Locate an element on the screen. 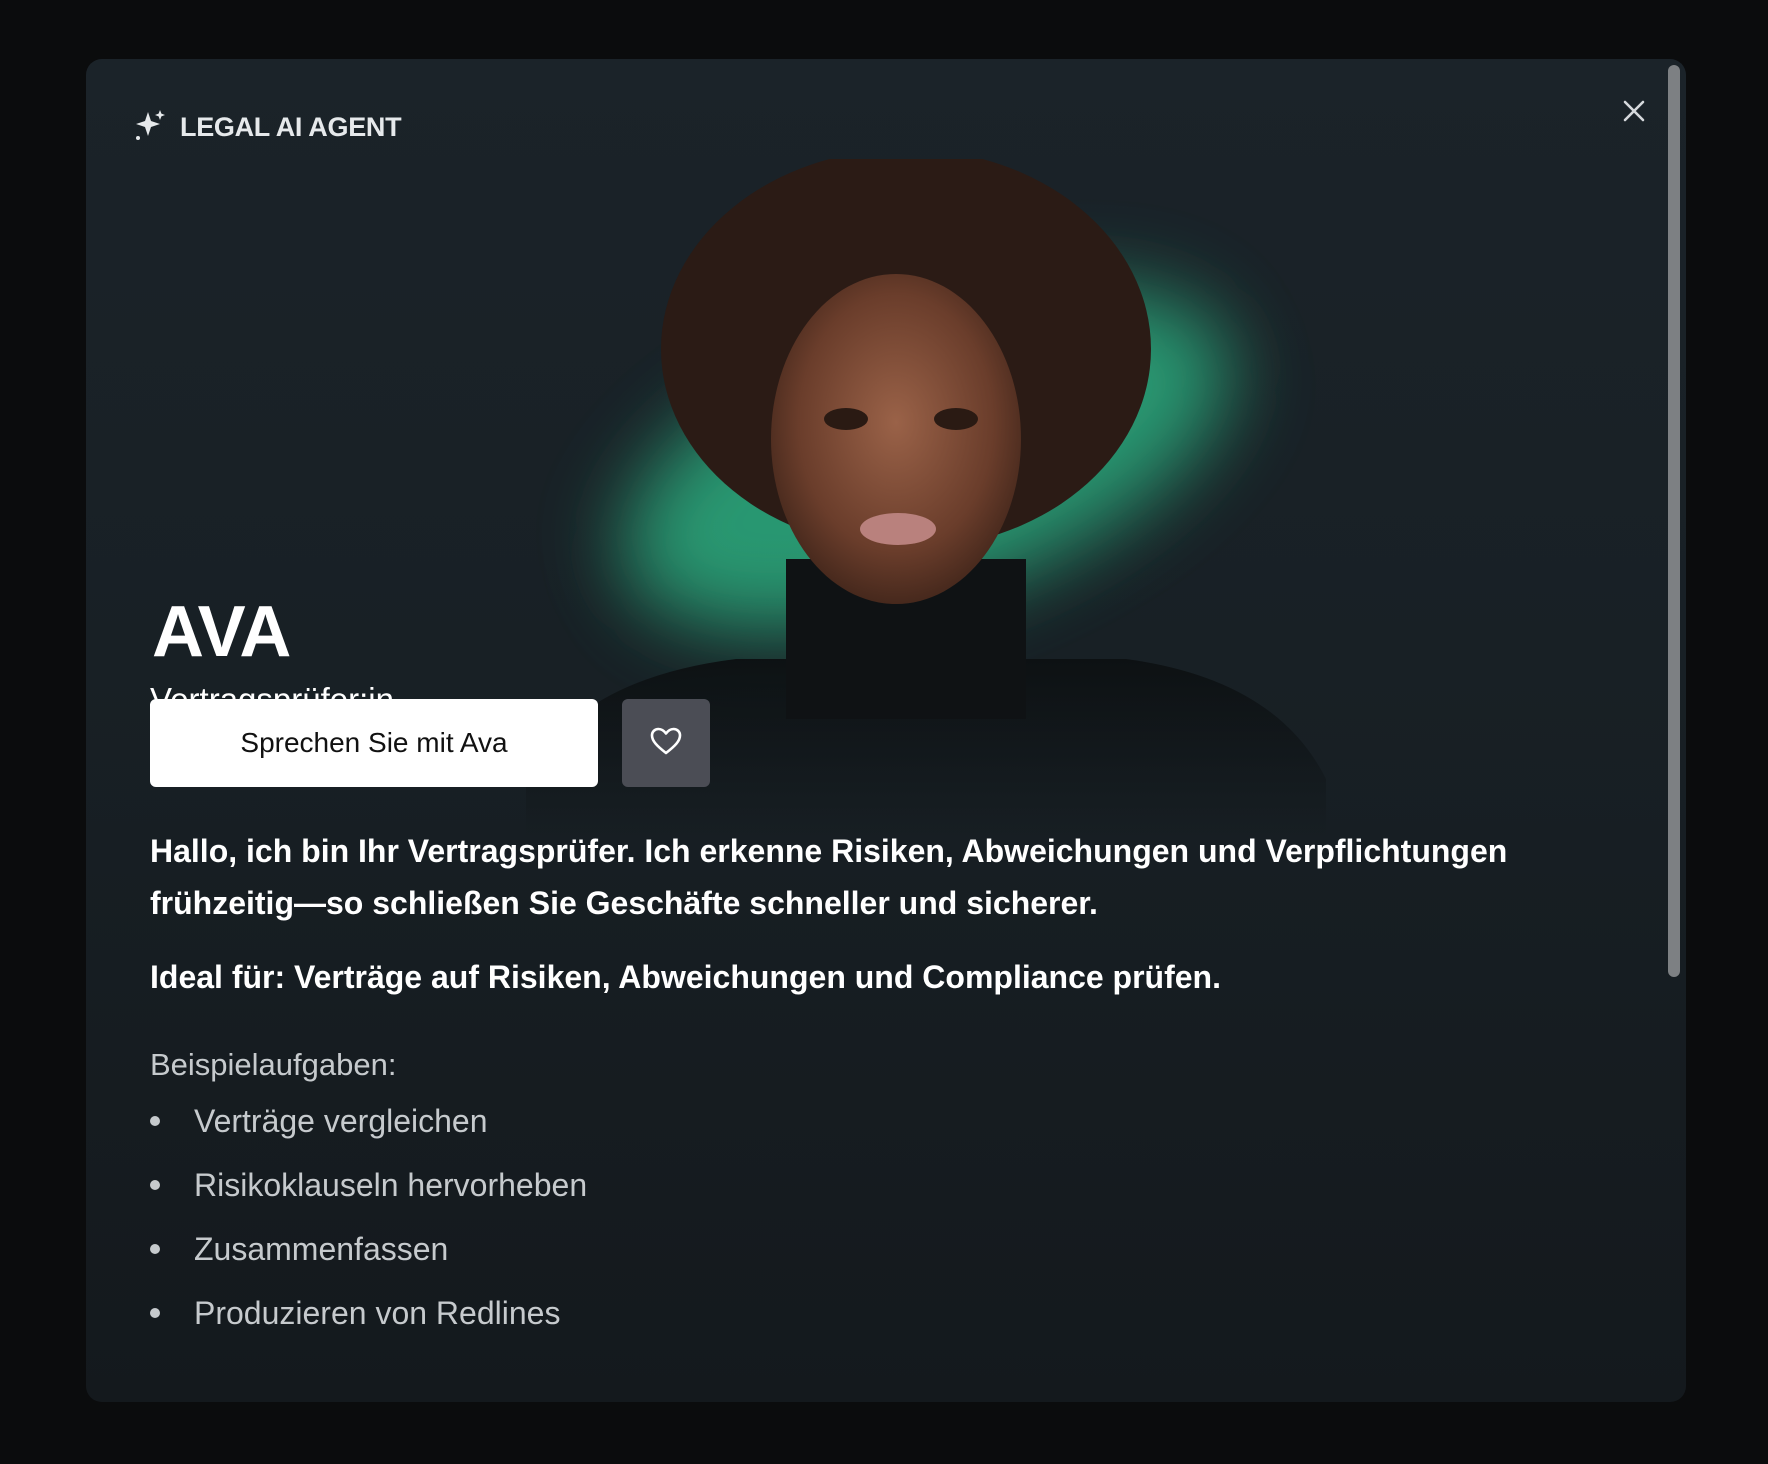 The image size is (1768, 1464). scrollbar is located at coordinates (1674, 730).